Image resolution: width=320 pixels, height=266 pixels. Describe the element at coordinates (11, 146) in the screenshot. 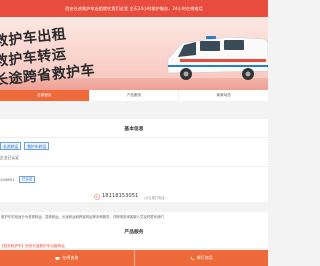

I see `service-tag: 长途转运` at that location.